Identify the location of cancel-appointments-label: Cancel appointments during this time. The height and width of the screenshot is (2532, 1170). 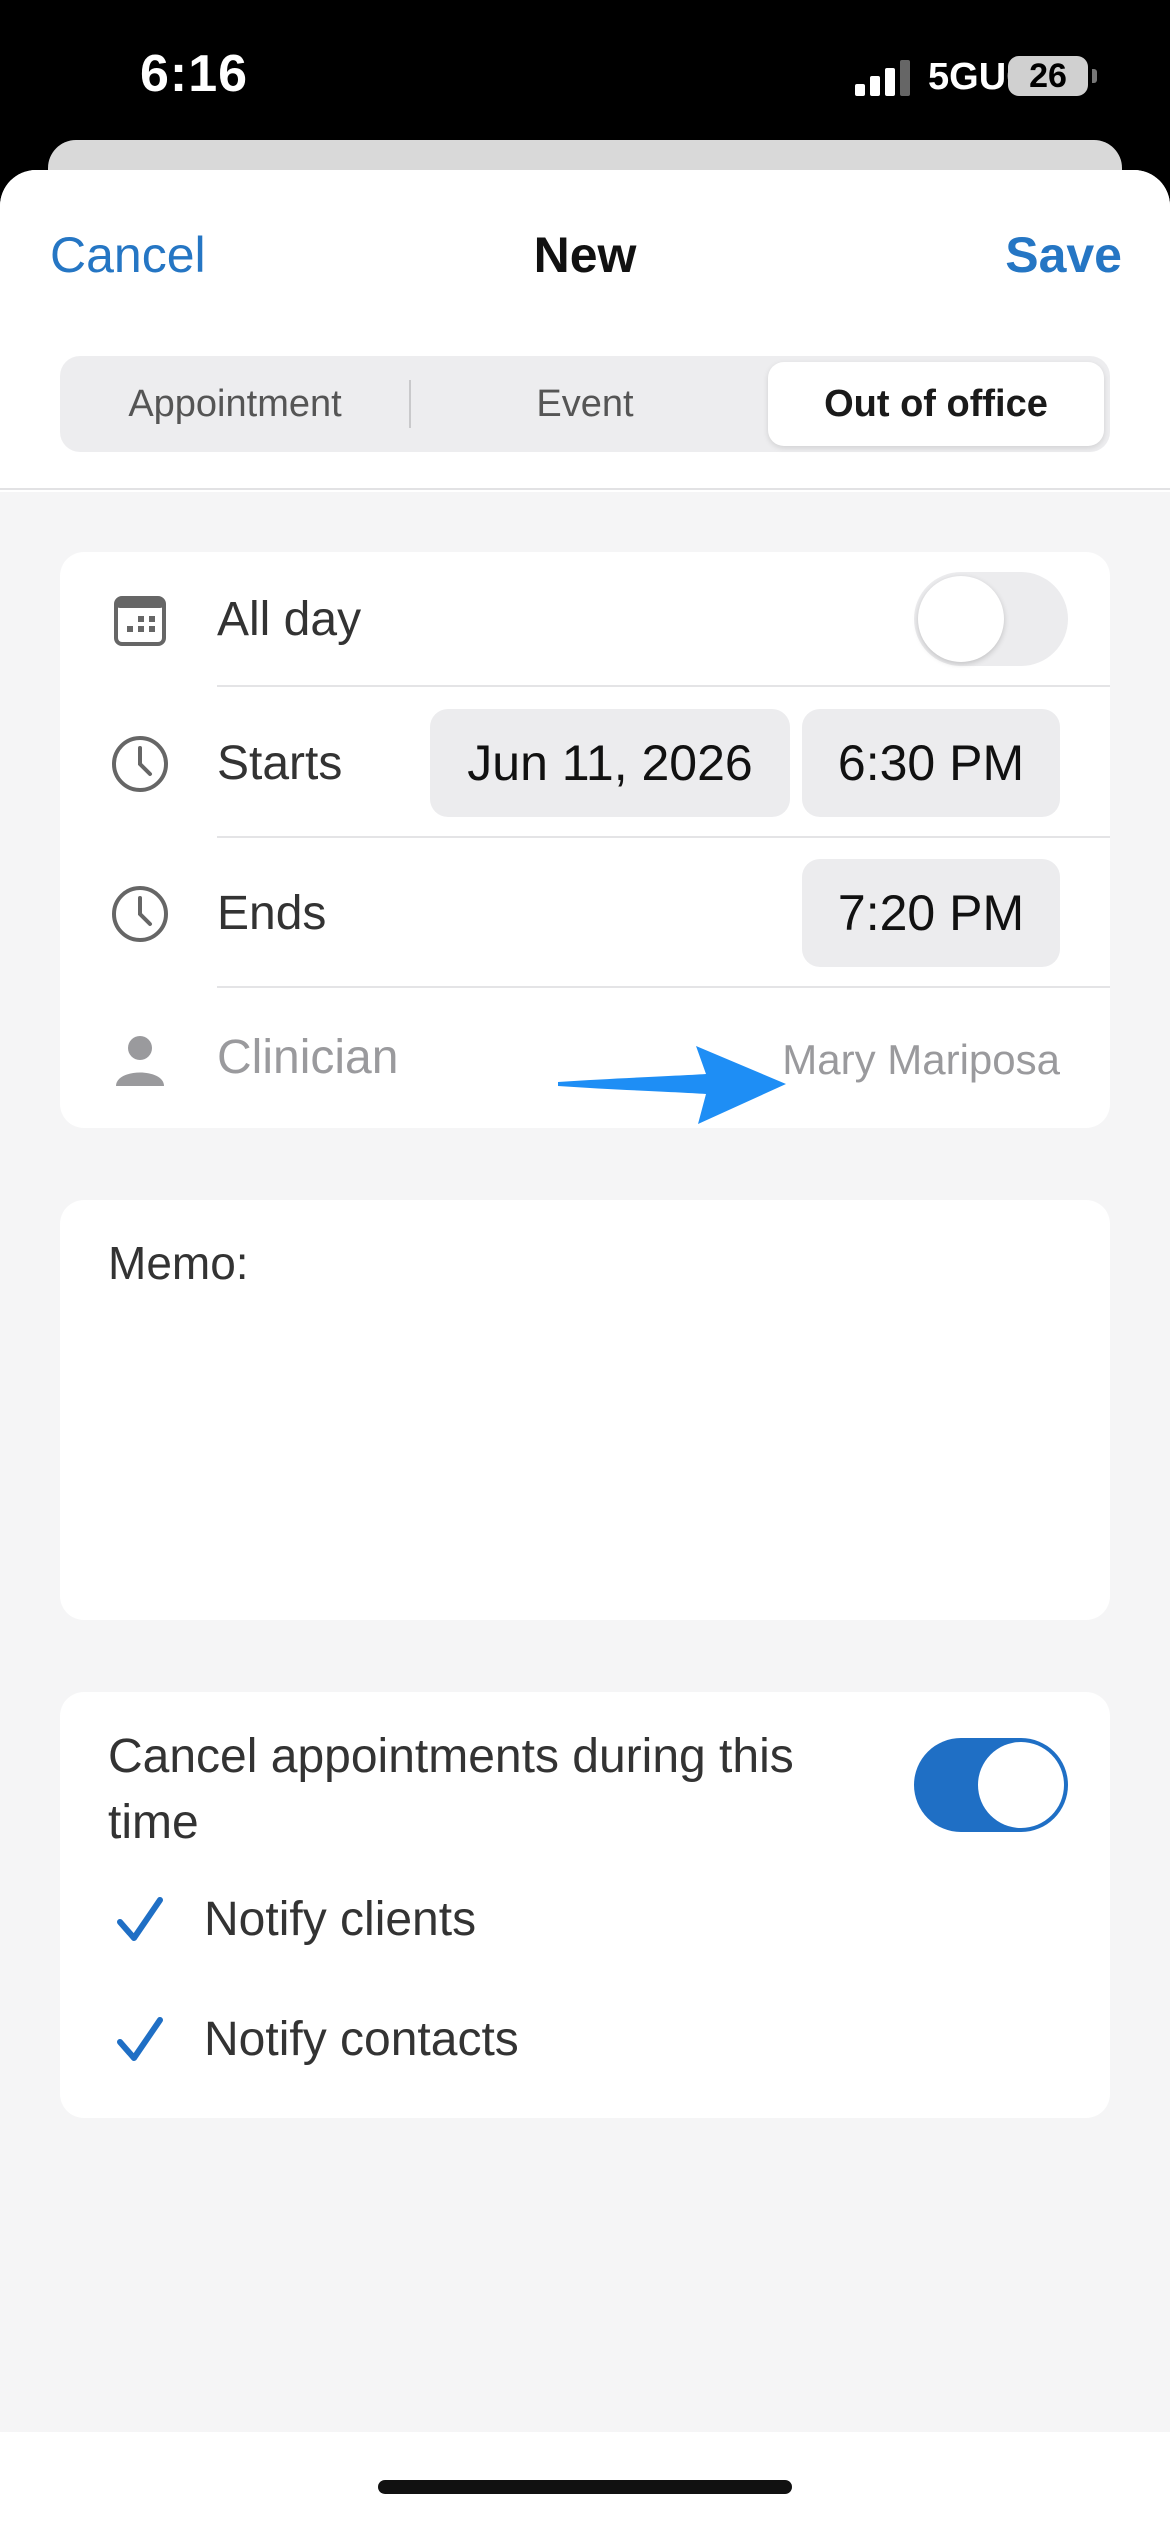
(451, 1789).